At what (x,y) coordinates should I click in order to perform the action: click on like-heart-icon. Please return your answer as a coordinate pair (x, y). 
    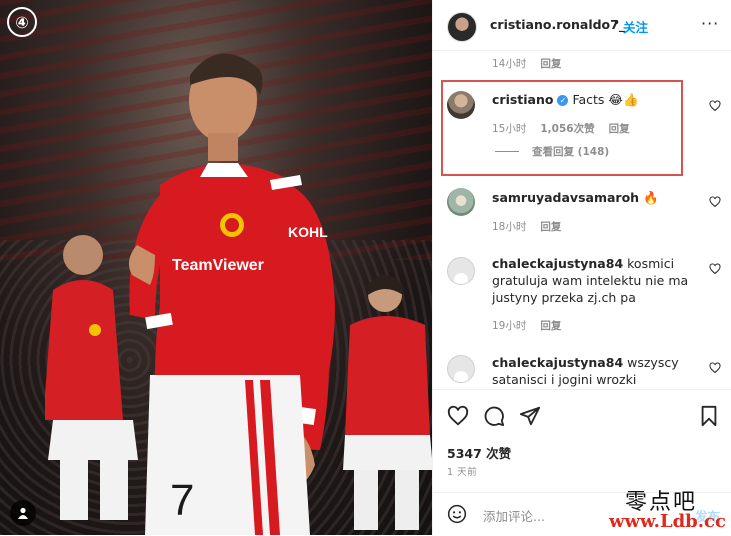
    Looking at the image, I should click on (458, 416).